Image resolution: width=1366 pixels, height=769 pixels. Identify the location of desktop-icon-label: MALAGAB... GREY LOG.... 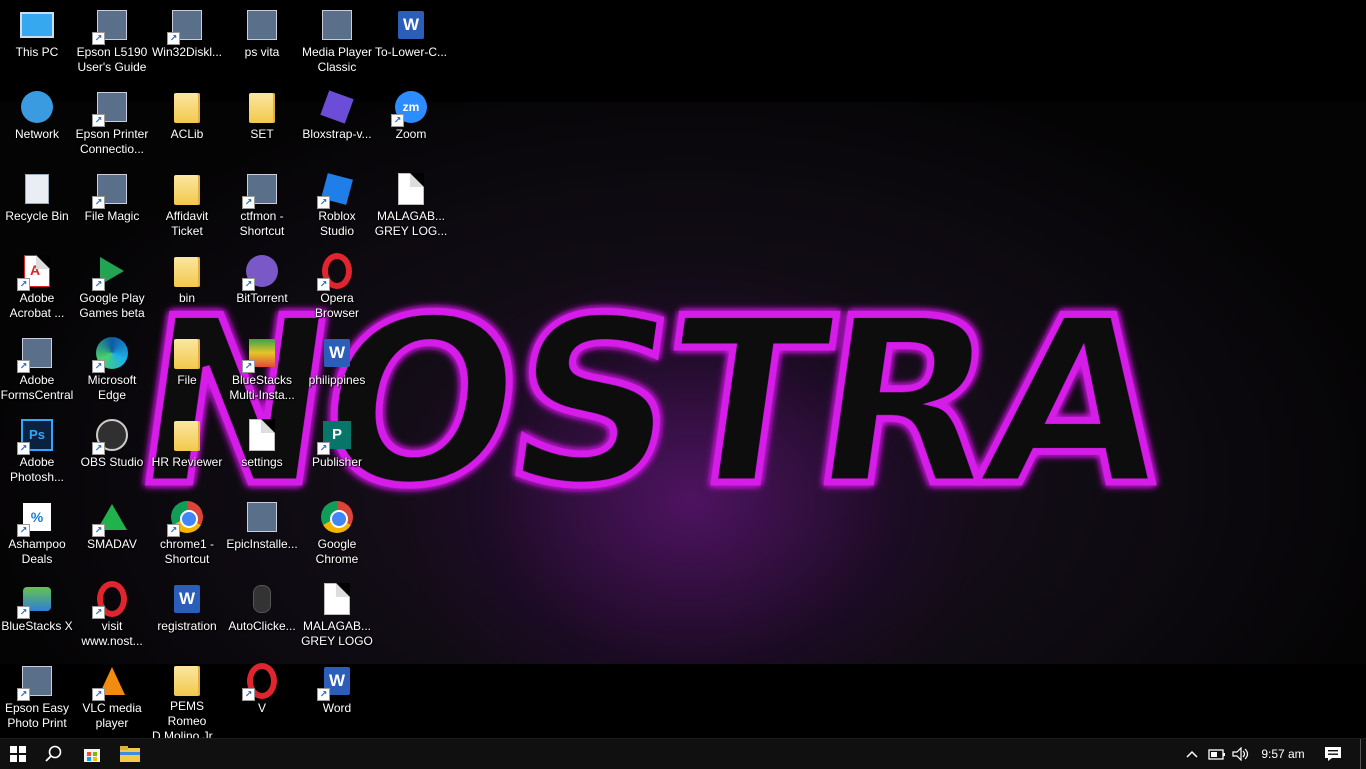
(411, 223).